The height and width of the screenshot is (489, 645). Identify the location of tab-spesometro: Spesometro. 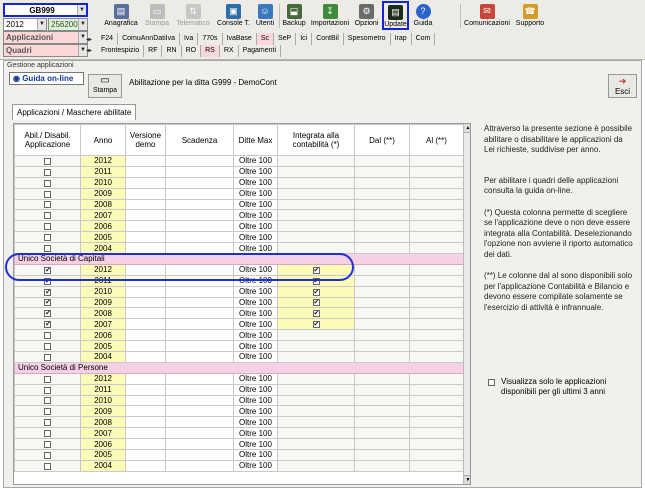
(367, 39).